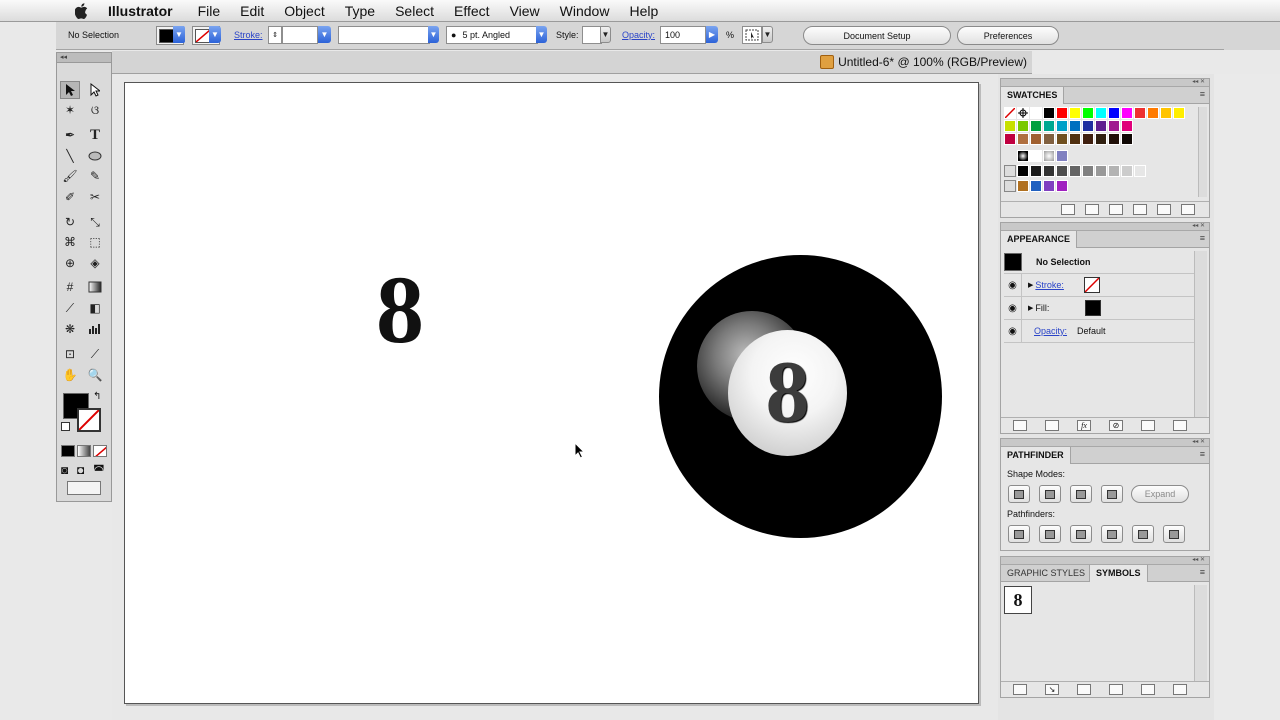  What do you see at coordinates (1052, 689) in the screenshot?
I see `place-symbol-instance-icon: ↘` at bounding box center [1052, 689].